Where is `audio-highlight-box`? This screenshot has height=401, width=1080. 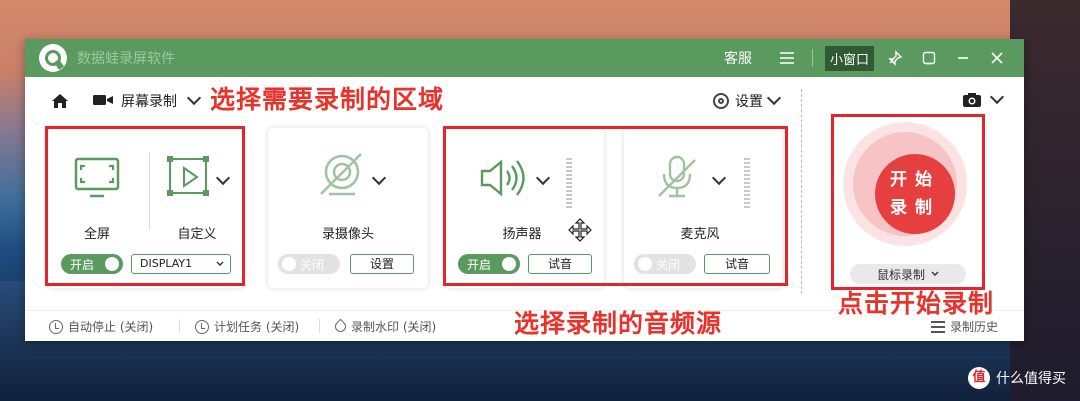 audio-highlight-box is located at coordinates (615, 206).